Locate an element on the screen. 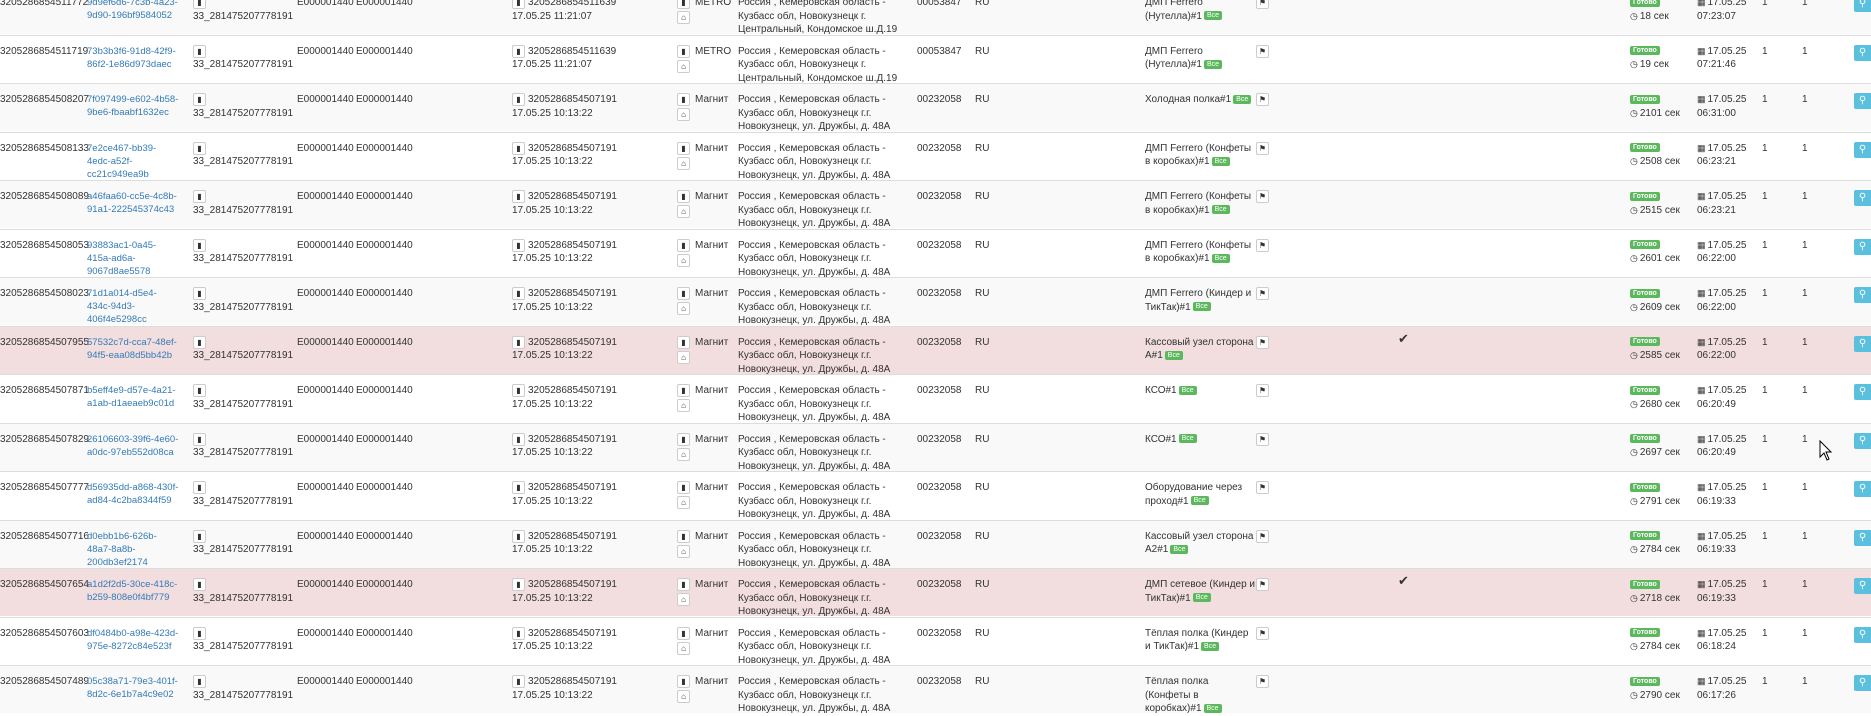 This screenshot has height=716, width=1871. guid-link: 26106603-39f6-4e60-a0dc-97eb552d08ca is located at coordinates (133, 446).